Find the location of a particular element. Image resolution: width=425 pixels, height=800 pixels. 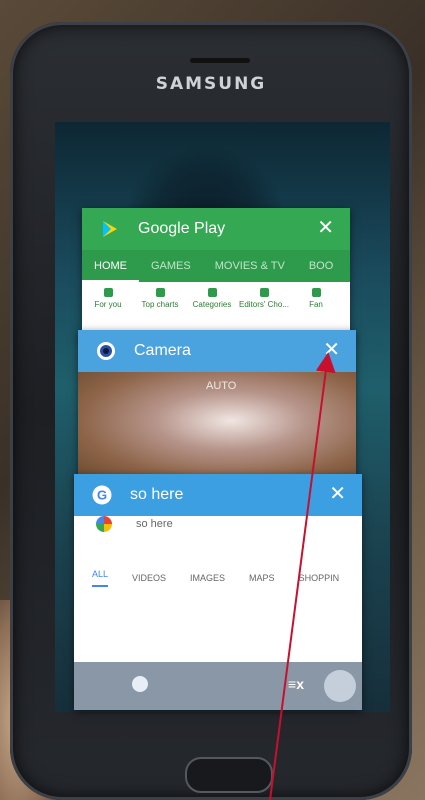

card-title: Google Play is located at coordinates (182, 228).